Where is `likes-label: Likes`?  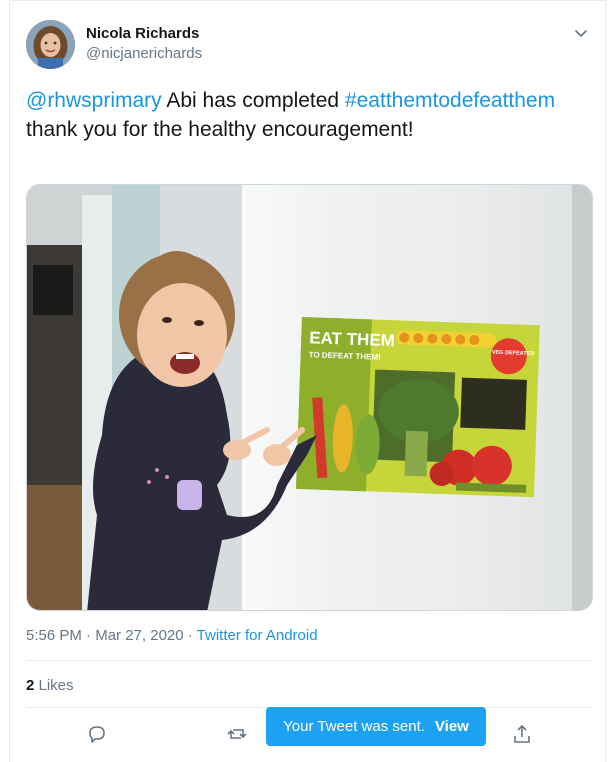
likes-label: Likes is located at coordinates (54, 685).